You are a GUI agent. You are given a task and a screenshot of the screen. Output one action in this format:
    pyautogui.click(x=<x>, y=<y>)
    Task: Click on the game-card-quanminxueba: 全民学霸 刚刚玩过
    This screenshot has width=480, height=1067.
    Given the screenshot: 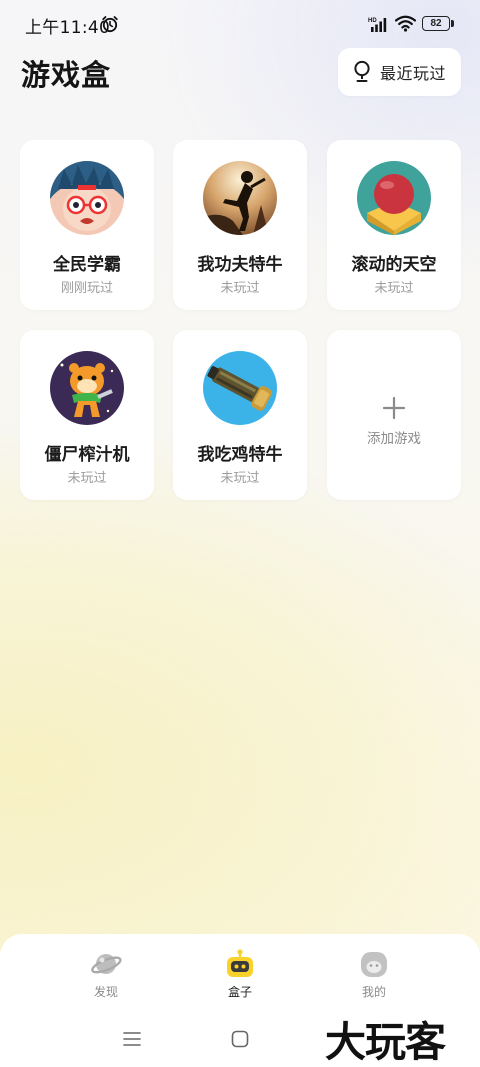 What is the action you would take?
    pyautogui.click(x=87, y=225)
    